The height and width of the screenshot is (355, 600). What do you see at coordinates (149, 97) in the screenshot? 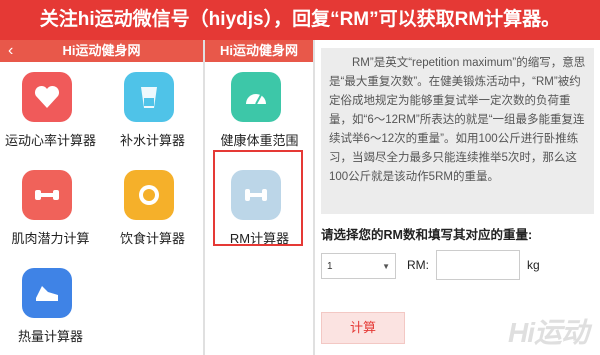
I see `water-cup-icon` at bounding box center [149, 97].